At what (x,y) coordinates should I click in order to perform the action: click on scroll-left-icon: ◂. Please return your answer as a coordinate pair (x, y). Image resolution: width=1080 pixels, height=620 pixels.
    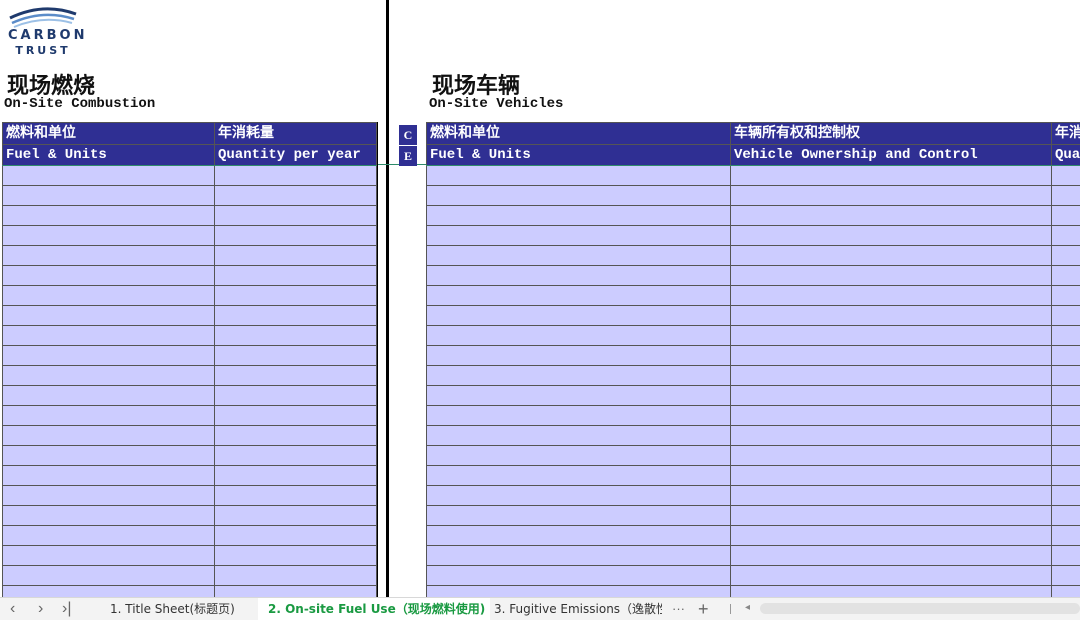
    Looking at the image, I should click on (747, 607).